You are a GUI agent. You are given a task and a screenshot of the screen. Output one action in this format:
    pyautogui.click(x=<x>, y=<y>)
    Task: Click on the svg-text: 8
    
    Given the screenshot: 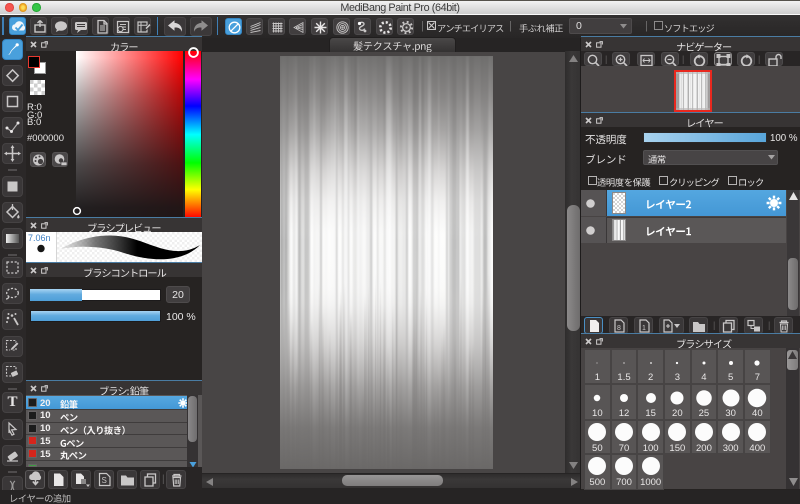 What is the action you would take?
    pyautogui.click(x=619, y=328)
    